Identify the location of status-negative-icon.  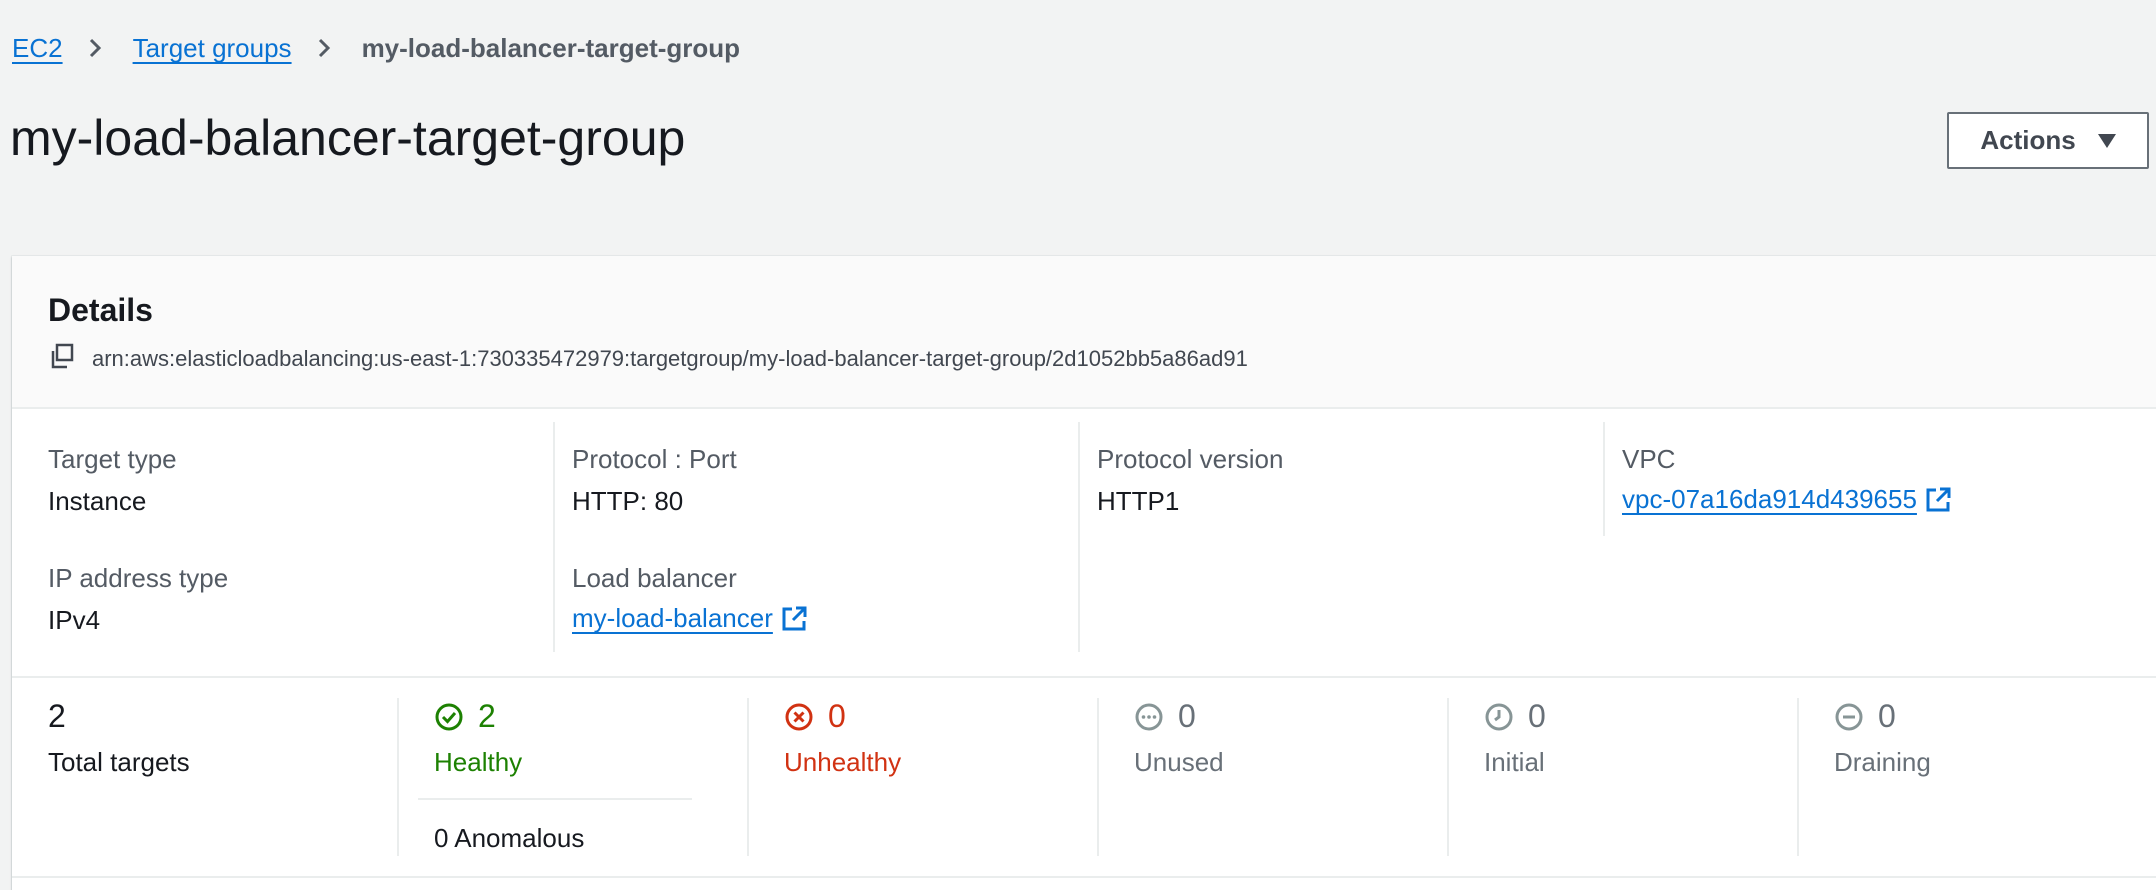
(799, 716).